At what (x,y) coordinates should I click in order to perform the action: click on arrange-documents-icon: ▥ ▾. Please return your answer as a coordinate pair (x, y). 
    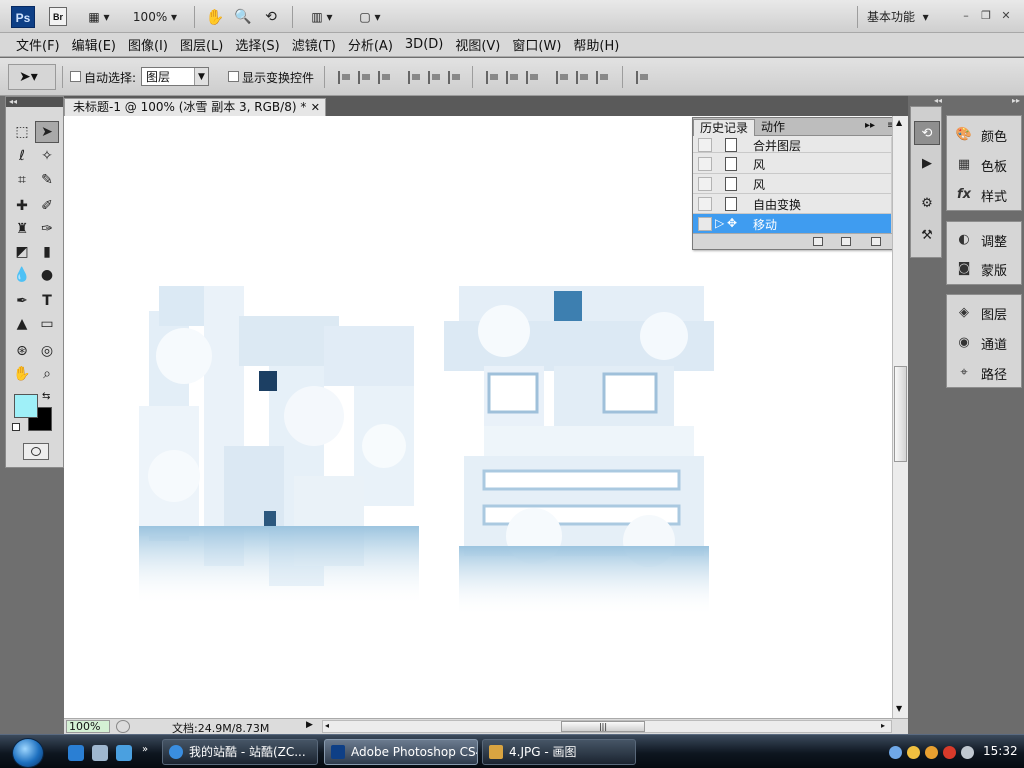
    Looking at the image, I should click on (322, 16).